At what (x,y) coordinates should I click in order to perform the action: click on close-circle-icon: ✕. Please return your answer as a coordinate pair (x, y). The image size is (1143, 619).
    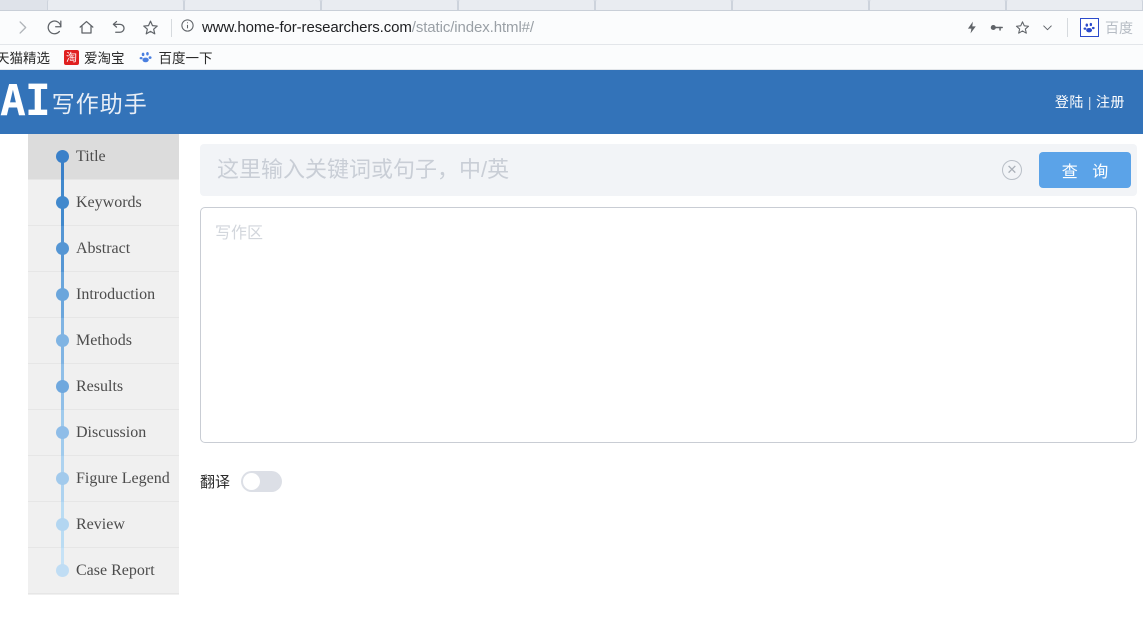
    Looking at the image, I should click on (1012, 170).